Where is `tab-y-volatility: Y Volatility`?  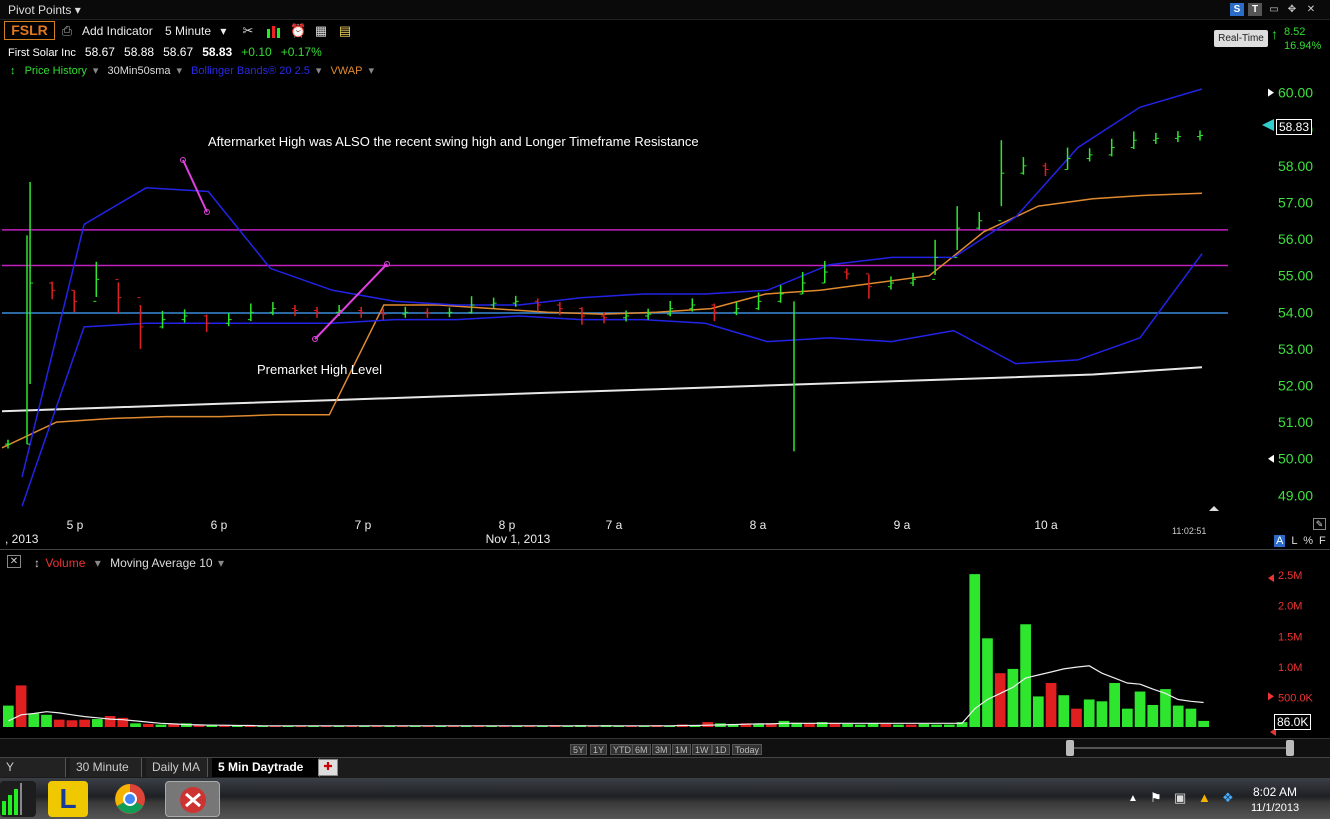
tab-y-volatility: Y Volatility is located at coordinates (33, 775).